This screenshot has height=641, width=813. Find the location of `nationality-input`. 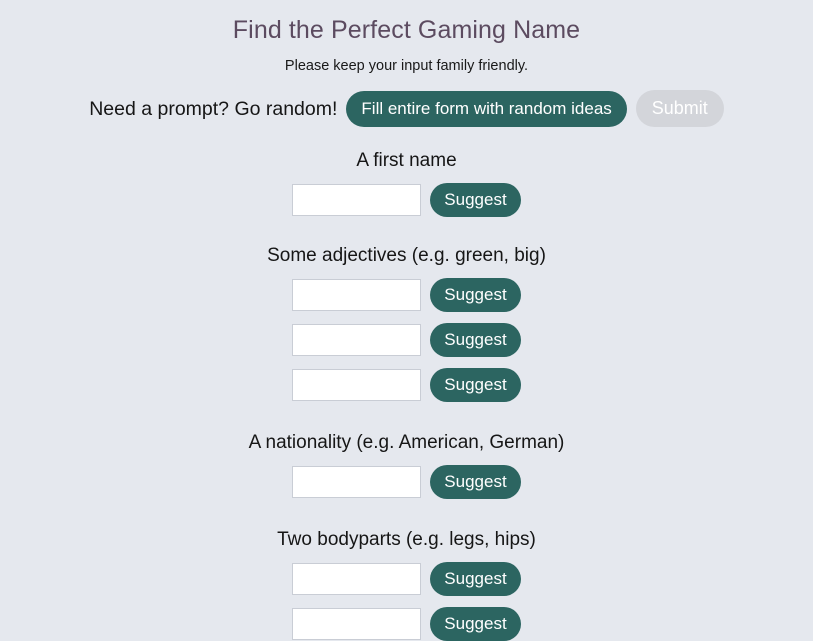

nationality-input is located at coordinates (357, 482).